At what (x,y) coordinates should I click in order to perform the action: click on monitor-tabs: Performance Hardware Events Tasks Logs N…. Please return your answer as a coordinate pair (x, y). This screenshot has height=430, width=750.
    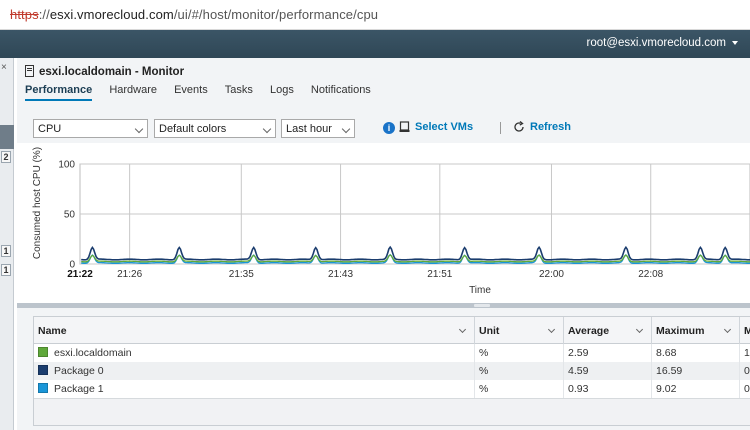
    Looking at the image, I should click on (205, 93).